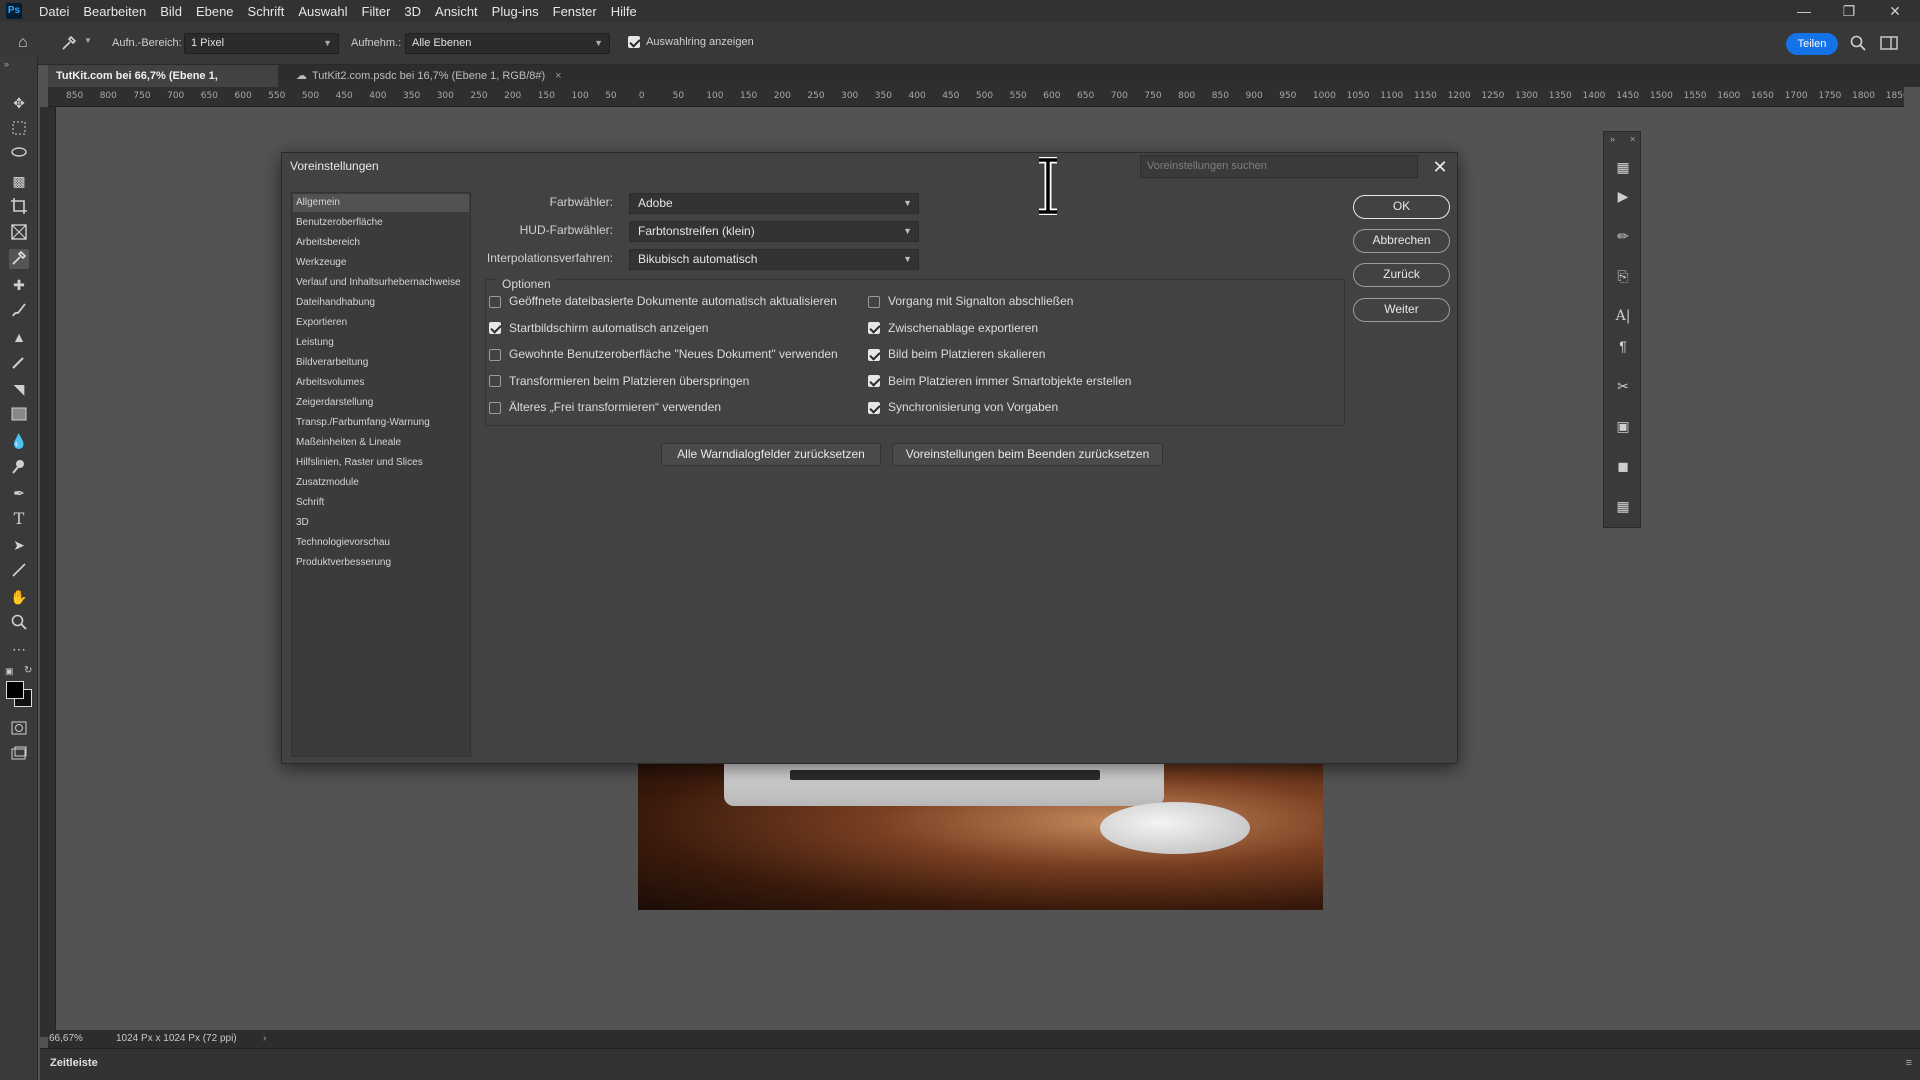 This screenshot has width=1920, height=1080. What do you see at coordinates (963, 407) in the screenshot?
I see `option-row: Synchronisierung von Vorgaben` at bounding box center [963, 407].